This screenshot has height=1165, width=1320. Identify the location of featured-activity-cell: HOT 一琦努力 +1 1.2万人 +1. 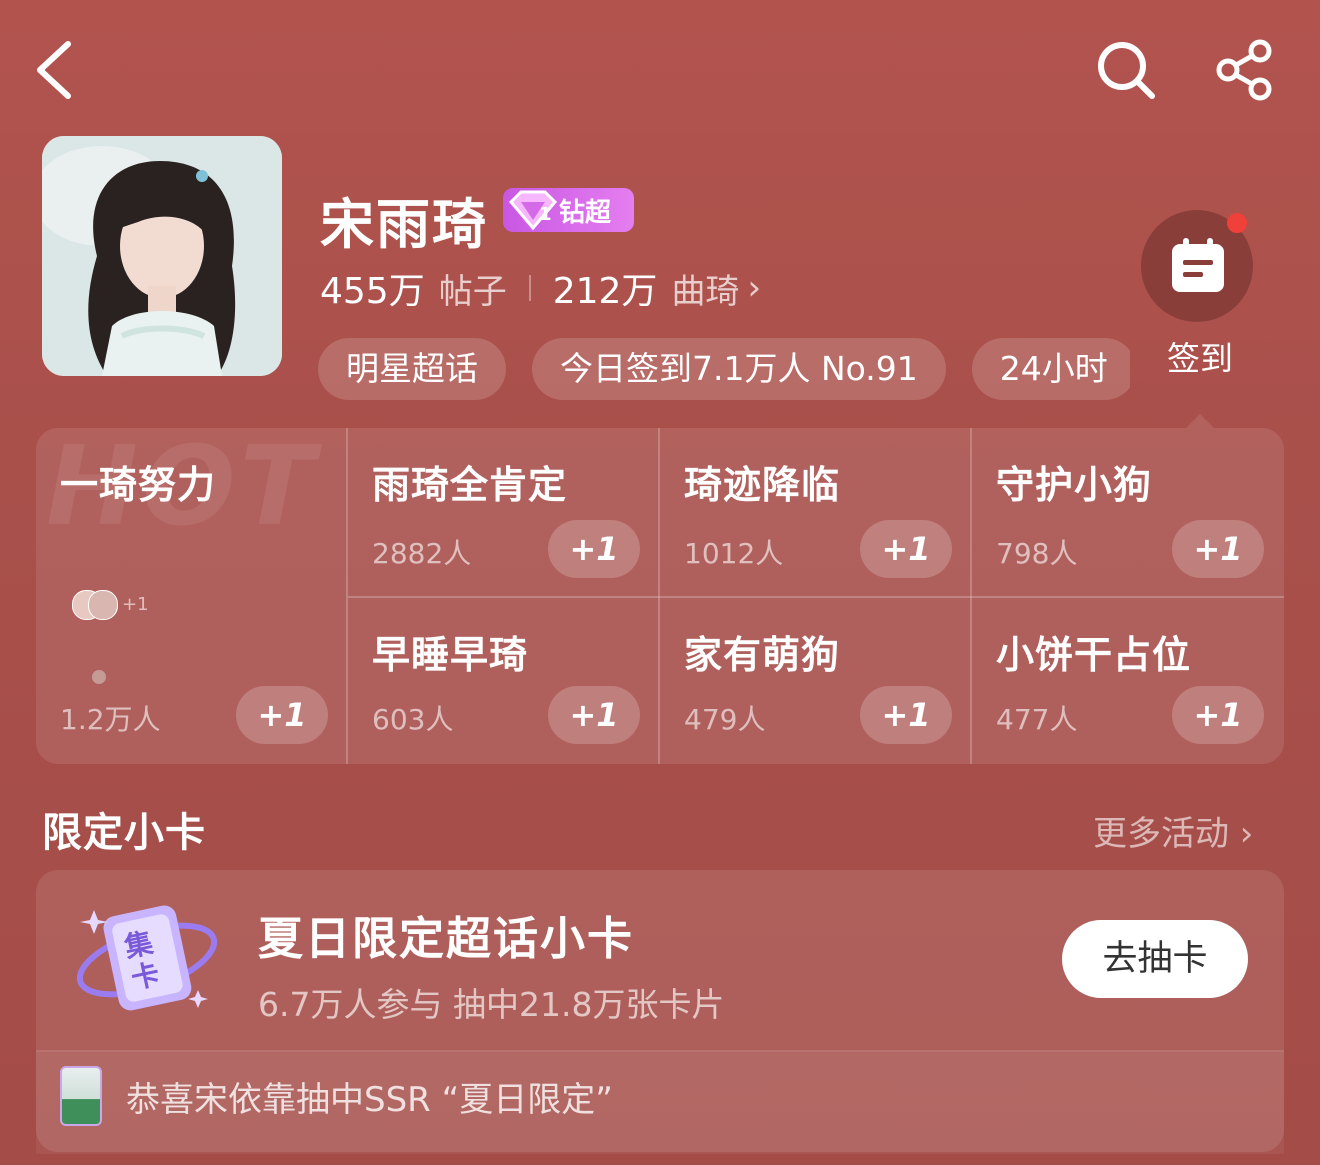
(191, 596).